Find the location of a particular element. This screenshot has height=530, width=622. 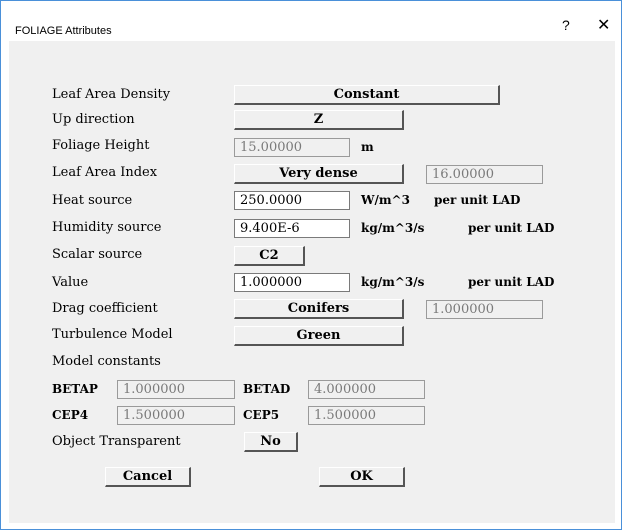

ok-button: OK is located at coordinates (362, 477).